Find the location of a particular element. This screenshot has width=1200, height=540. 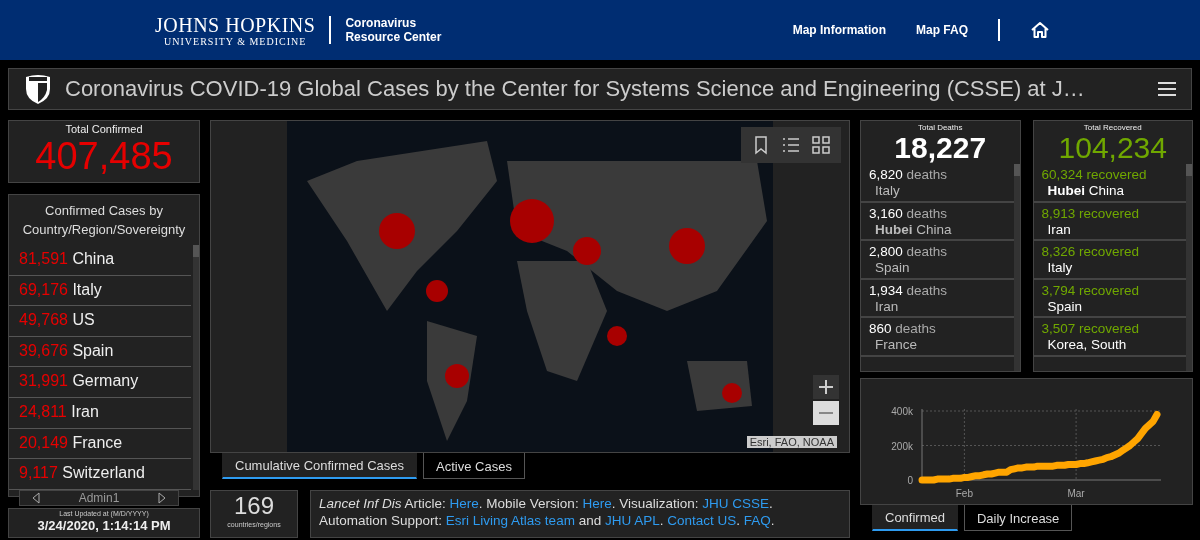

next-icon is located at coordinates (162, 497).